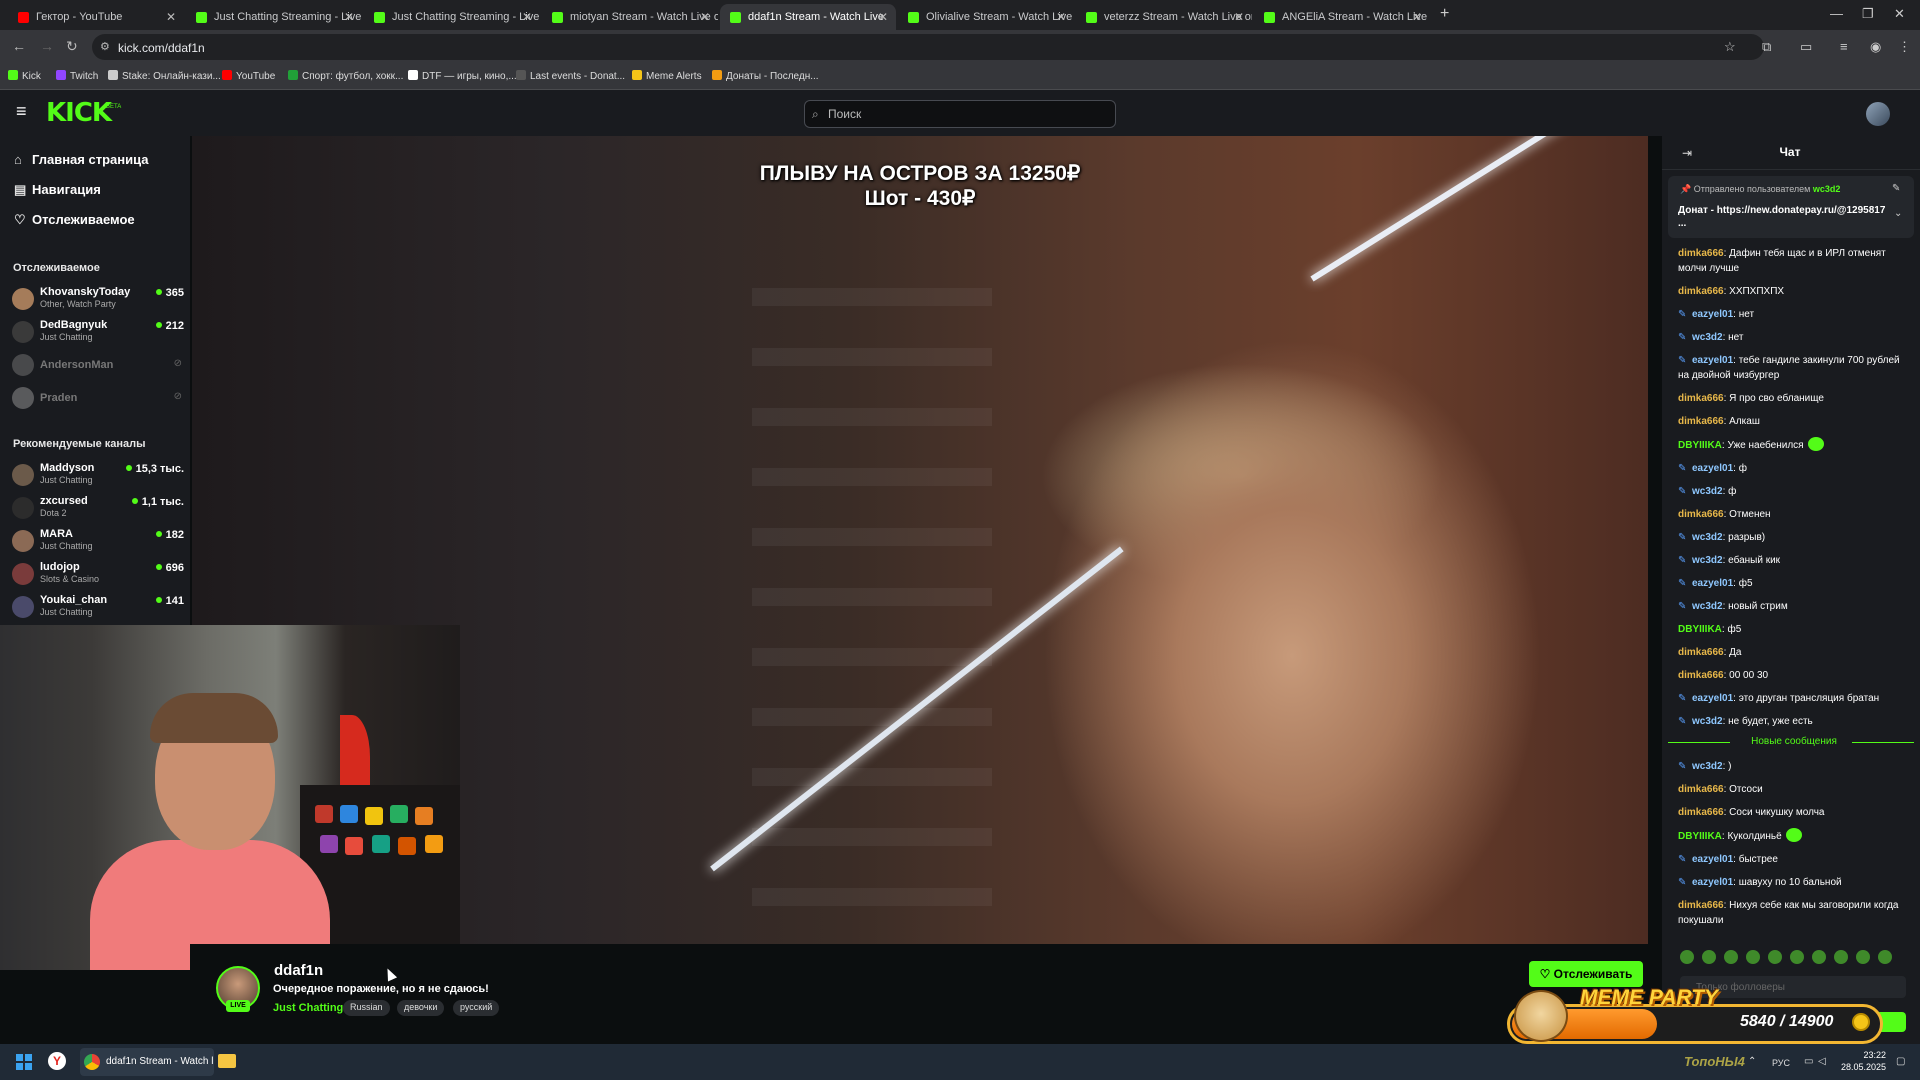 The image size is (1920, 1080). I want to click on folder-icon, so click(227, 1061).